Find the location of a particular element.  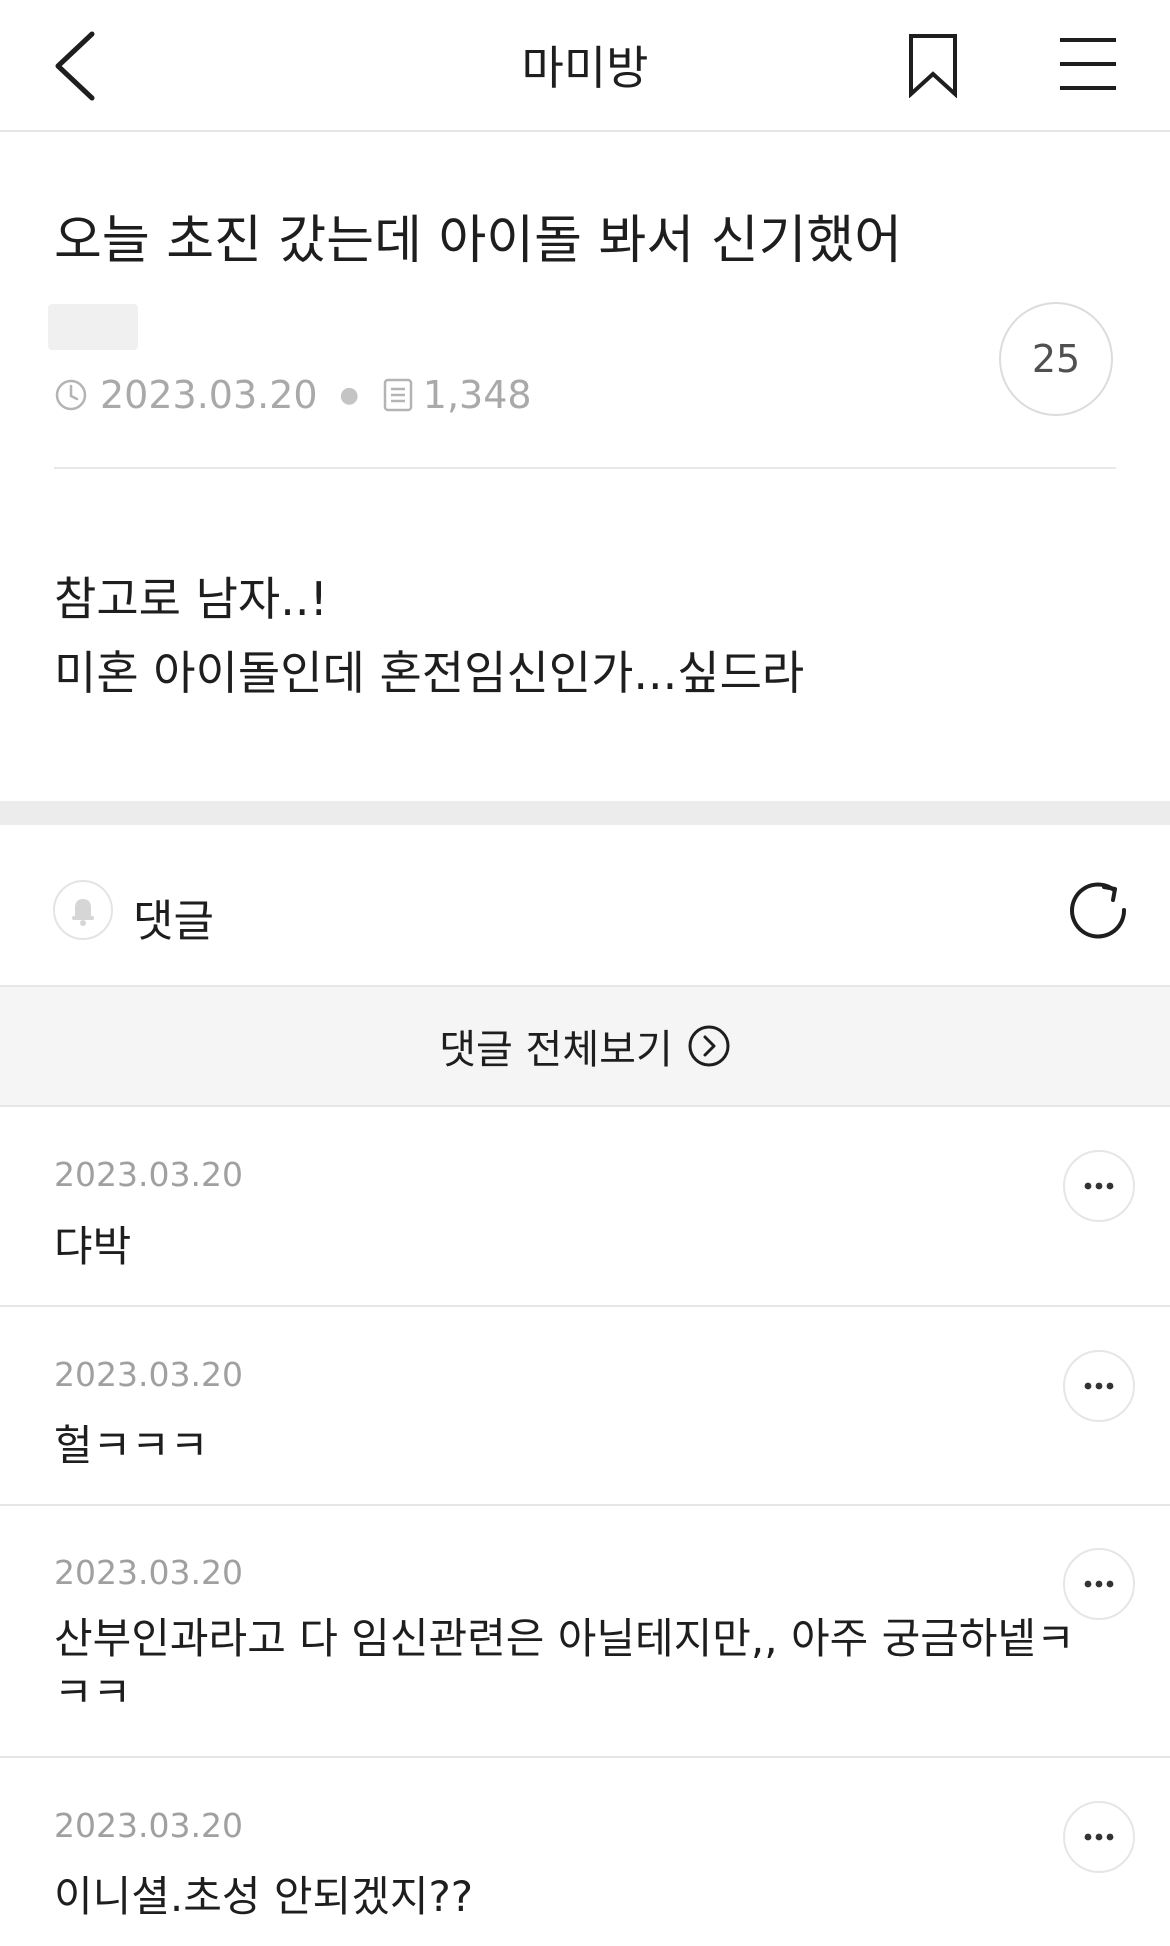

section-separator is located at coordinates (585, 813).